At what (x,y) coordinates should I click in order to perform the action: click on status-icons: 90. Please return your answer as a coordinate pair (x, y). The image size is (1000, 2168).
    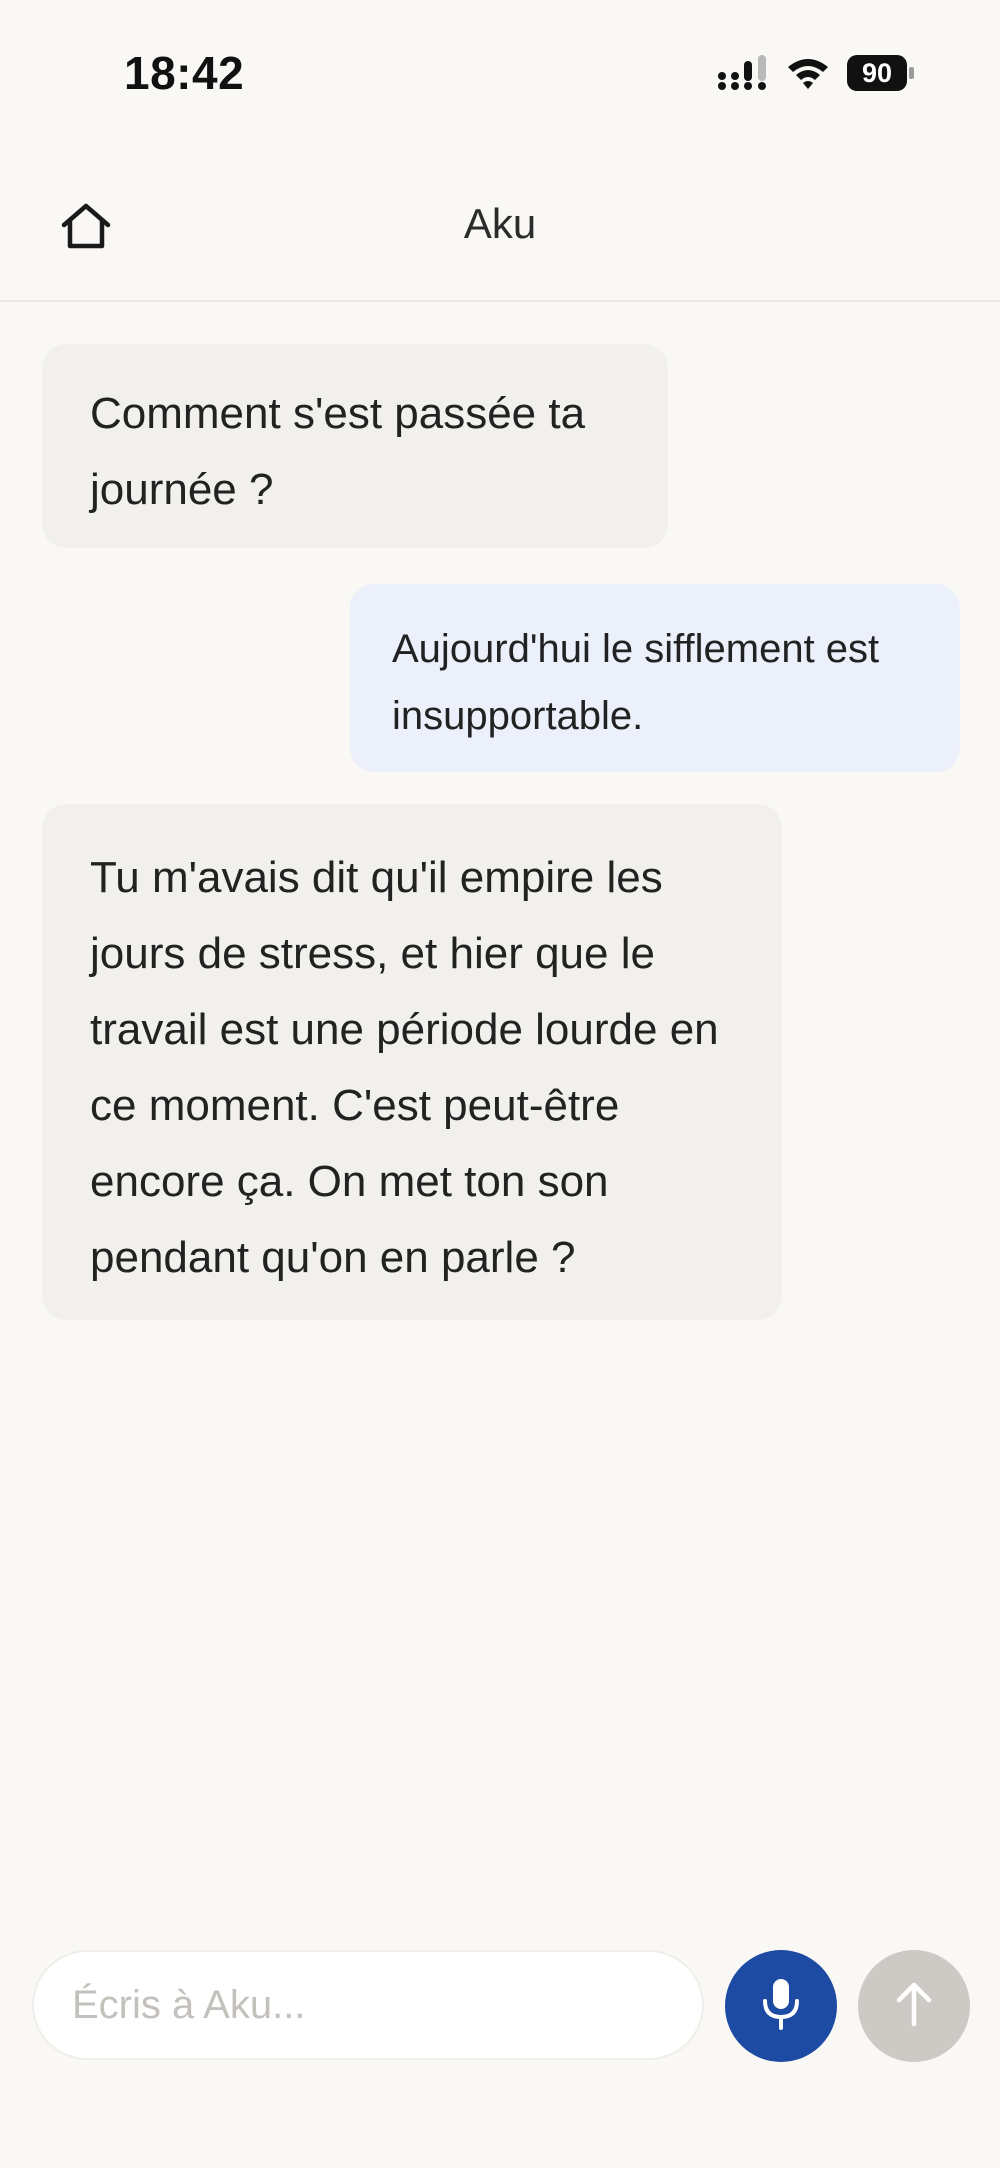
    Looking at the image, I should click on (817, 73).